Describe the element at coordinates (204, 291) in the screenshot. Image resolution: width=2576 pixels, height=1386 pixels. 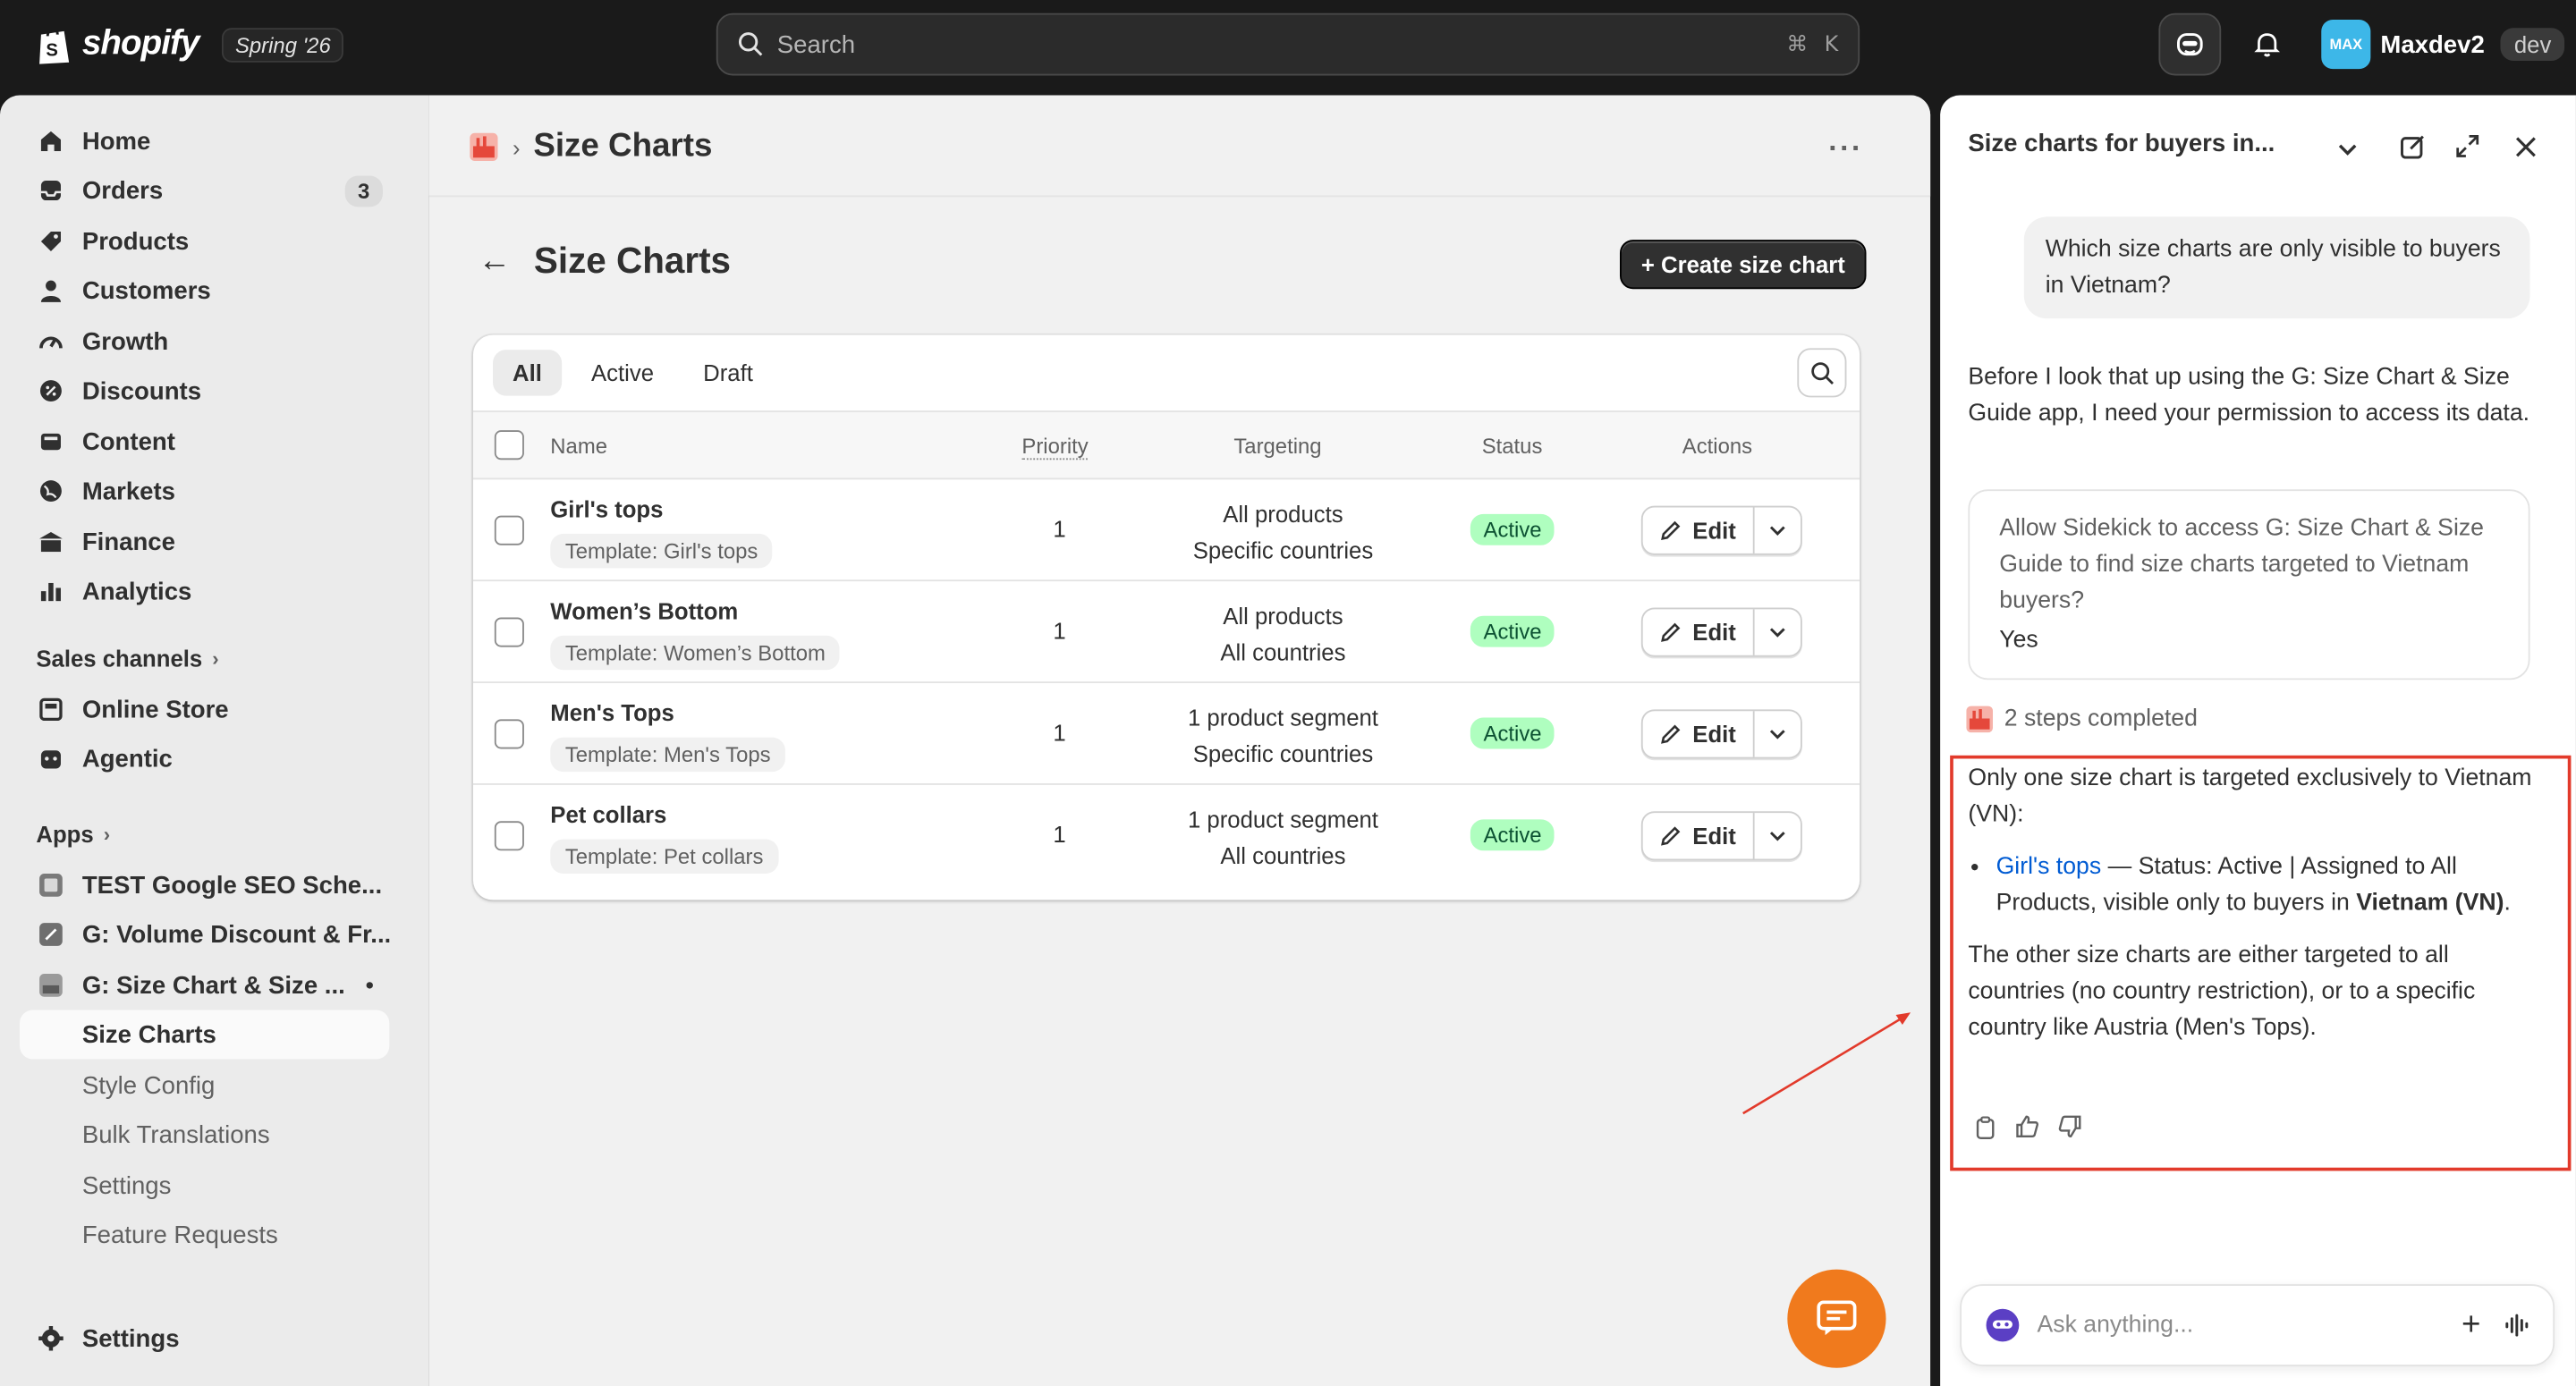
I see `sidebar-item-customers: Customers` at that location.